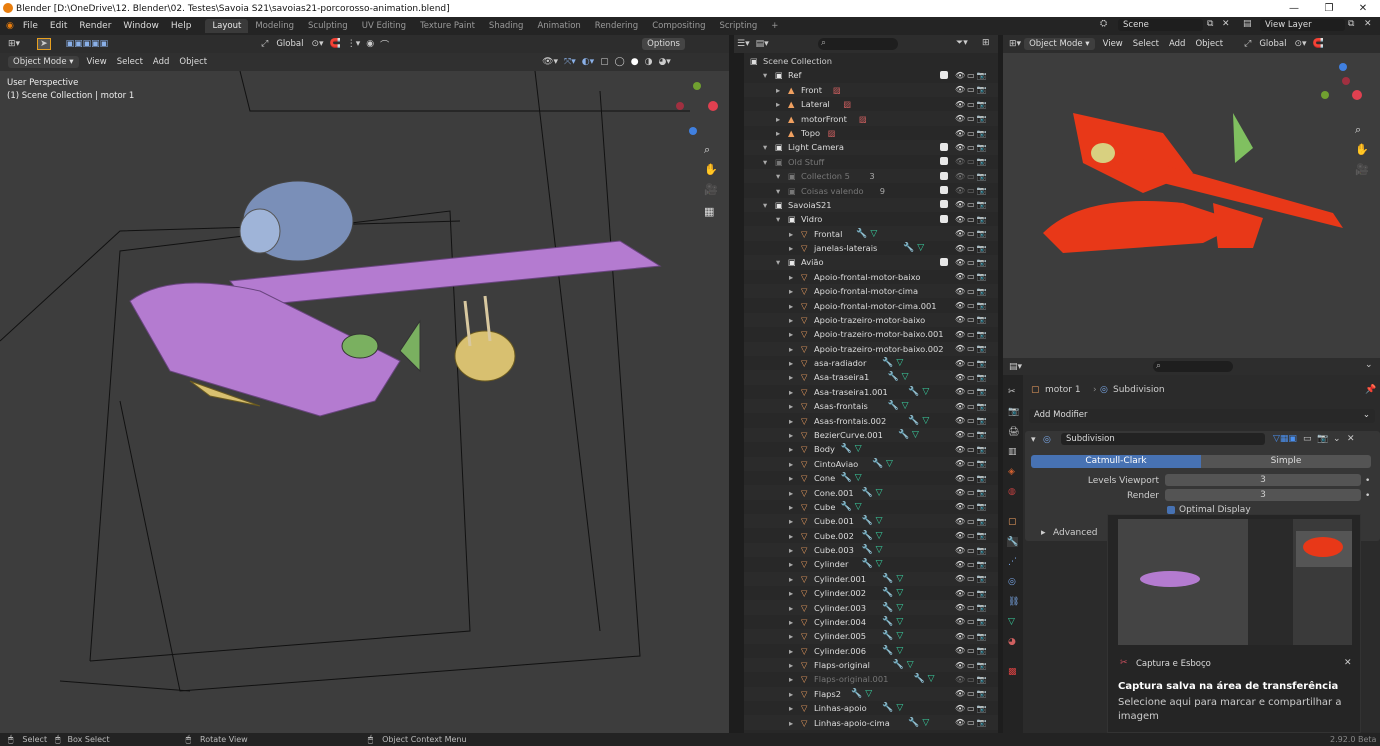  Describe the element at coordinates (871, 377) in the screenshot. I see `outliner-row: ▸ ▽ Asa-traseira1 🔧 ▽ 👁 ▭ 📷` at that location.